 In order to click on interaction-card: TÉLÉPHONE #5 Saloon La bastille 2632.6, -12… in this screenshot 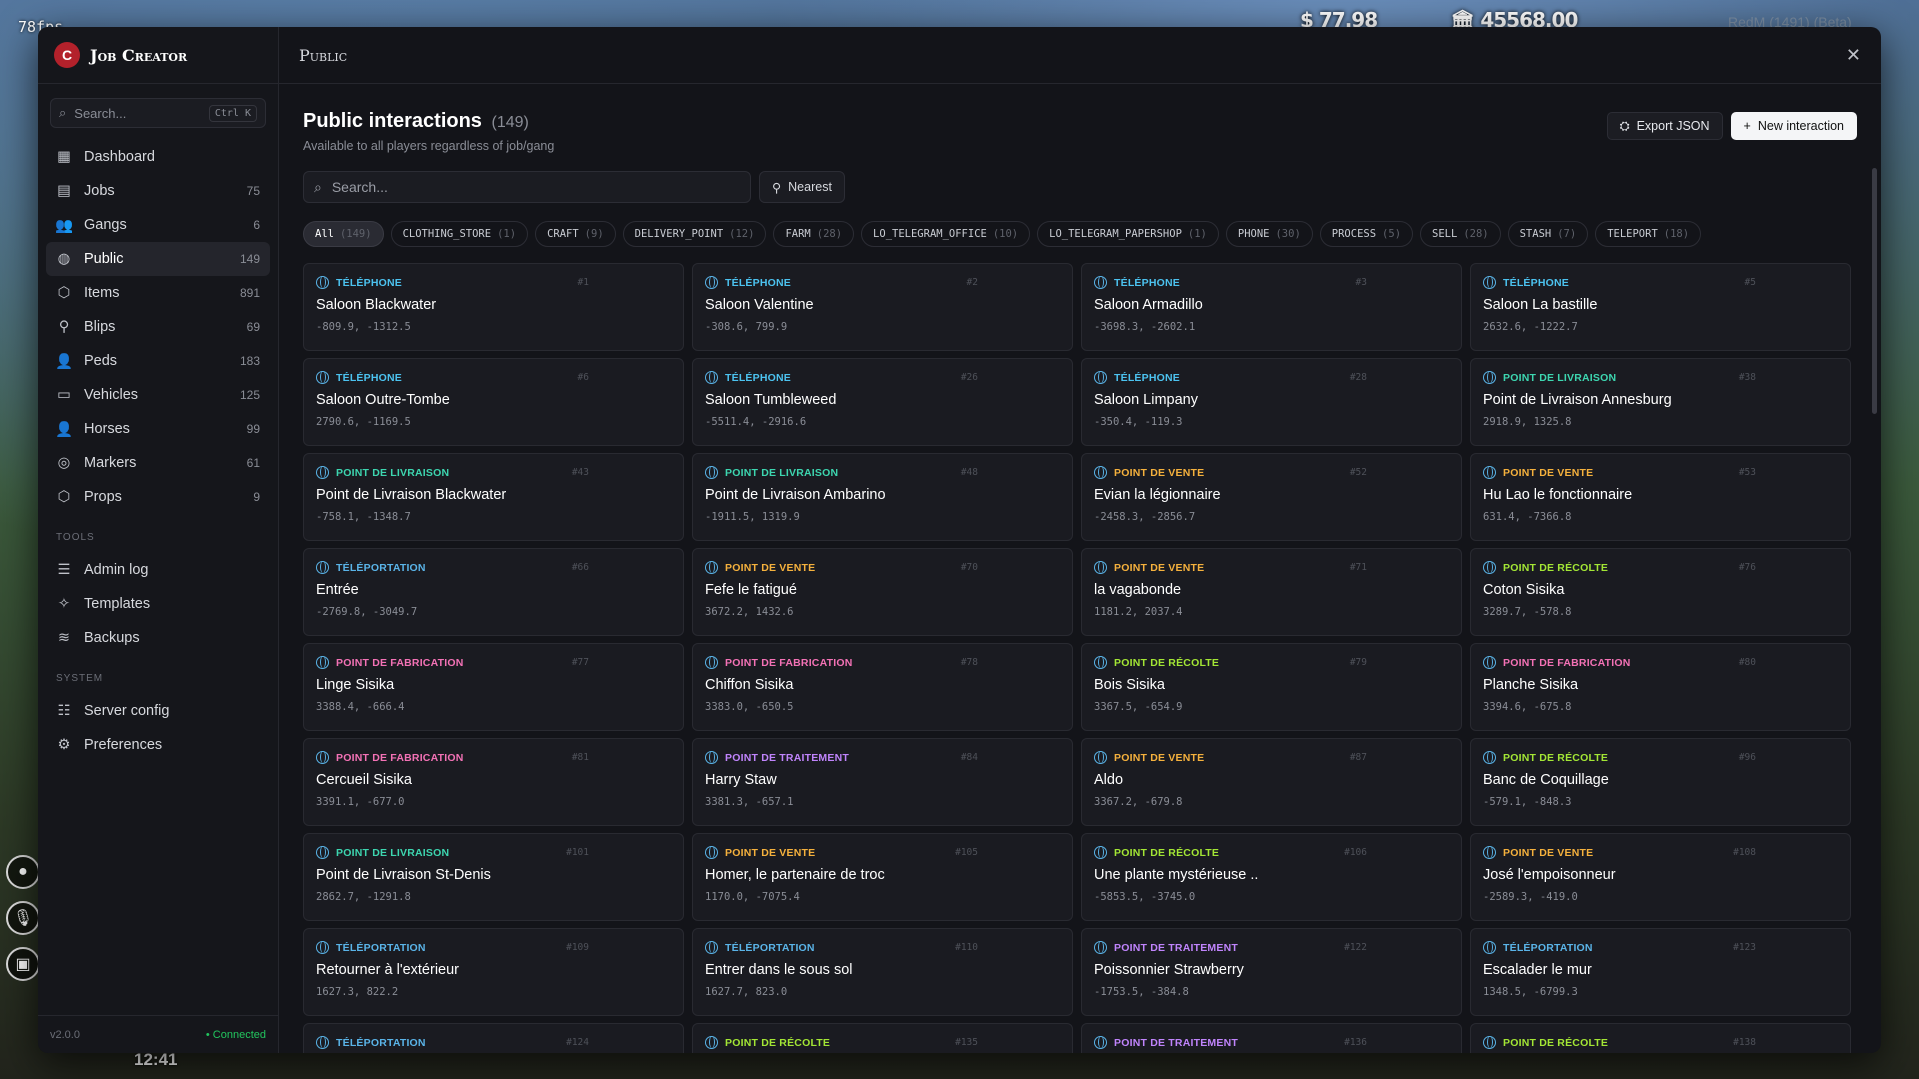, I will do `click(1660, 307)`.